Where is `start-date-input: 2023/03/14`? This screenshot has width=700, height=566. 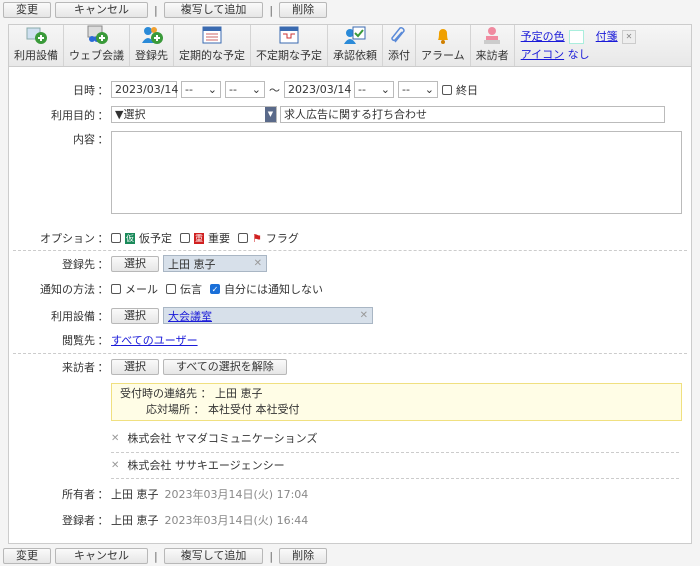
start-date-input: 2023/03/14 is located at coordinates (144, 89).